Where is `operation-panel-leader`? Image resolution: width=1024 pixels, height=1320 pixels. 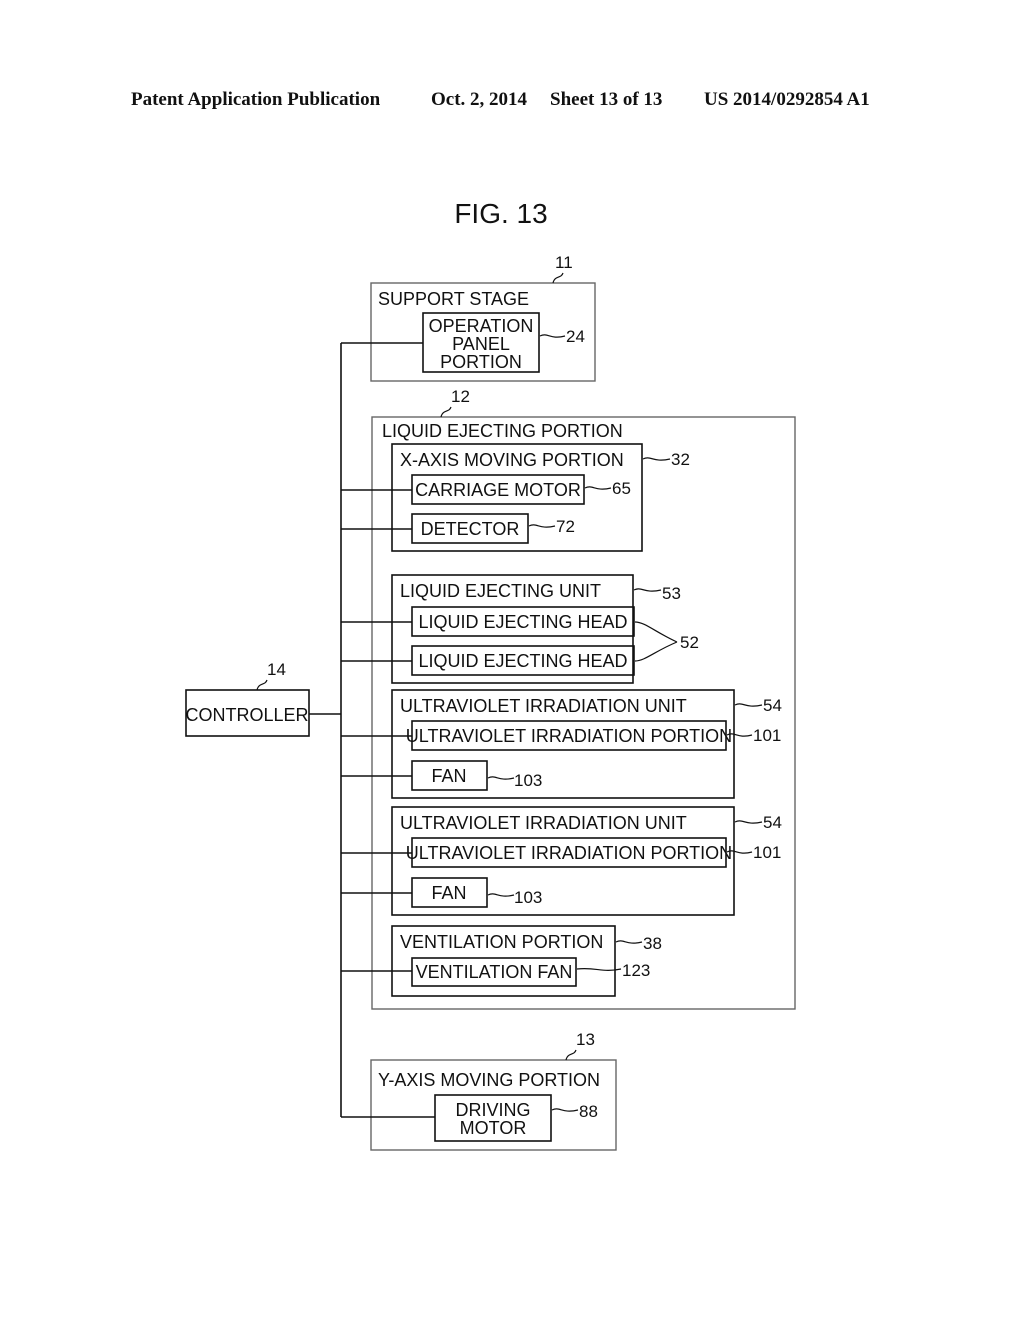 operation-panel-leader is located at coordinates (552, 336).